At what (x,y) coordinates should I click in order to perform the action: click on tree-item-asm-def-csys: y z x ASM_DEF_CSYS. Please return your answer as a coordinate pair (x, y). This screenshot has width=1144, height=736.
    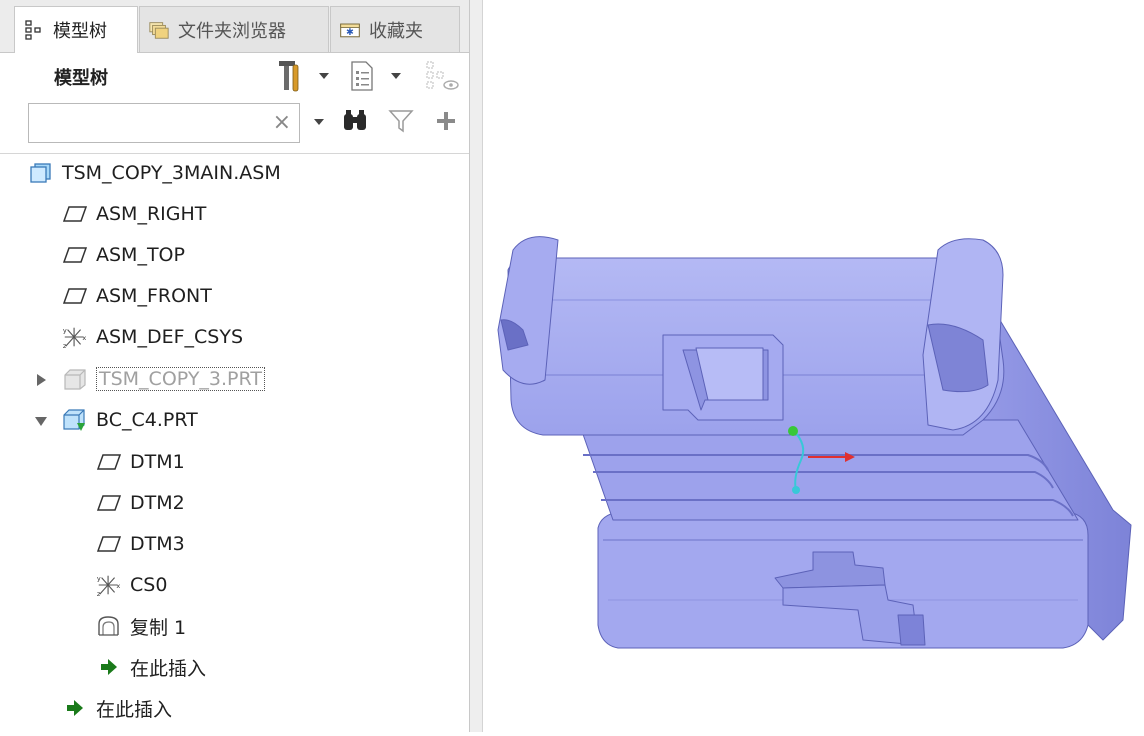
    Looking at the image, I should click on (152, 337).